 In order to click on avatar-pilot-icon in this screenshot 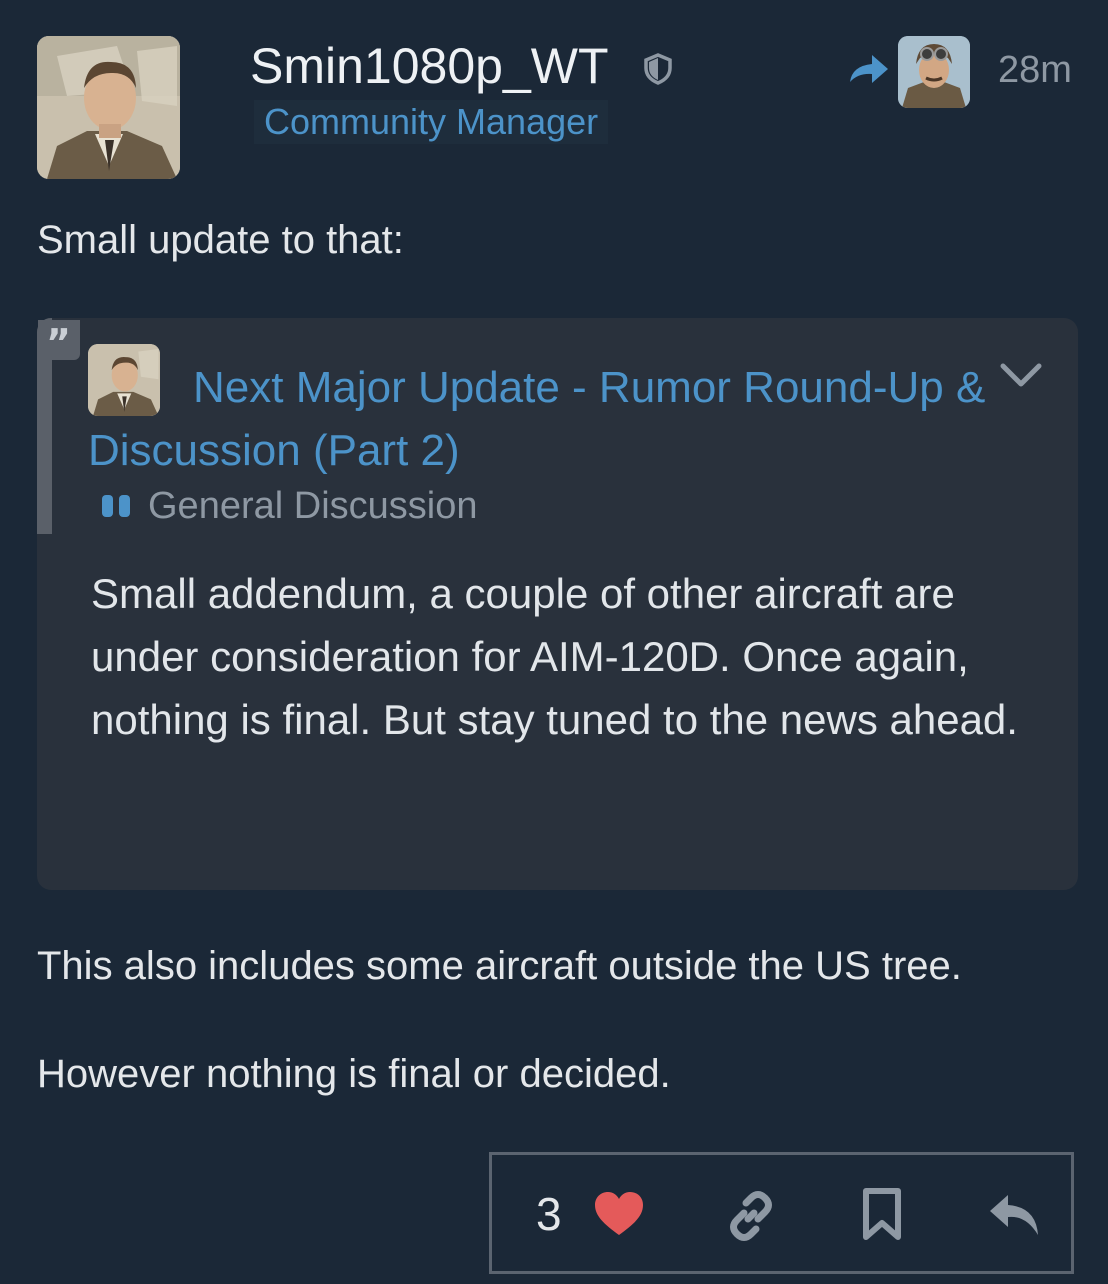, I will do `click(934, 72)`.